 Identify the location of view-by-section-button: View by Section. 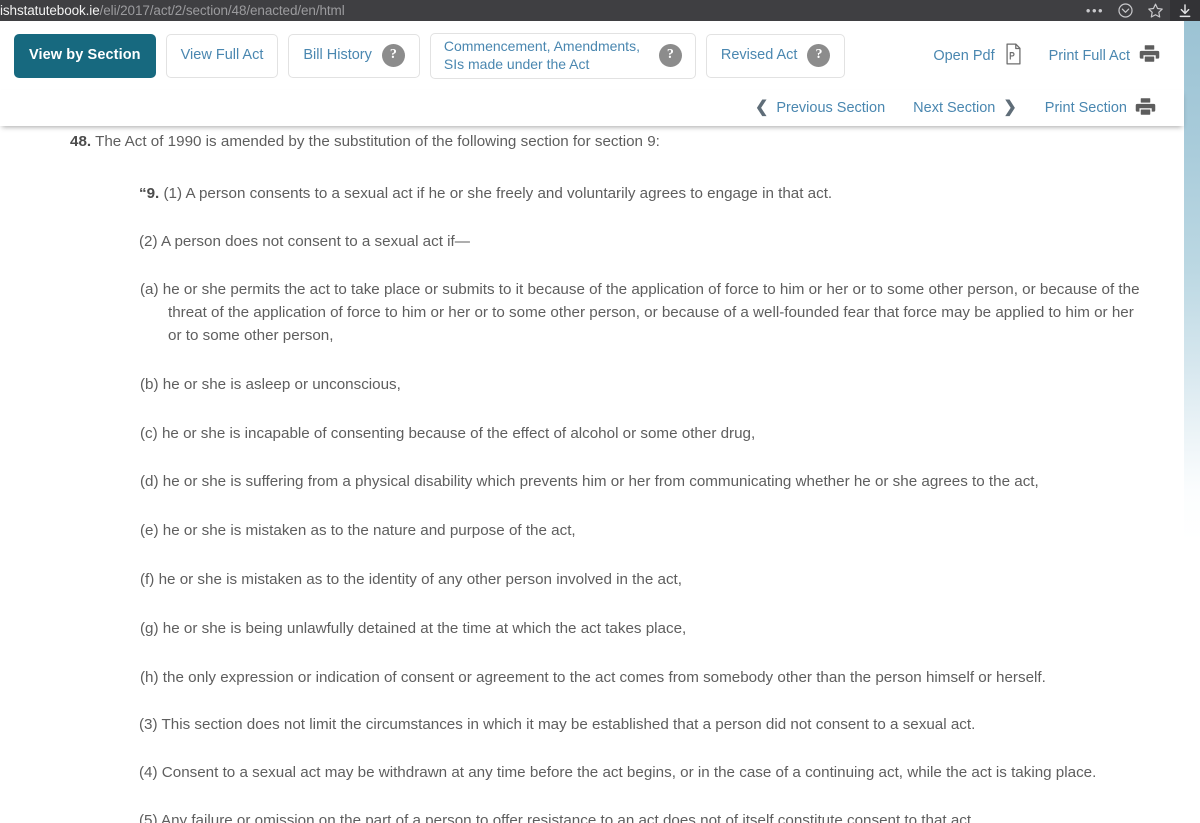
(85, 55).